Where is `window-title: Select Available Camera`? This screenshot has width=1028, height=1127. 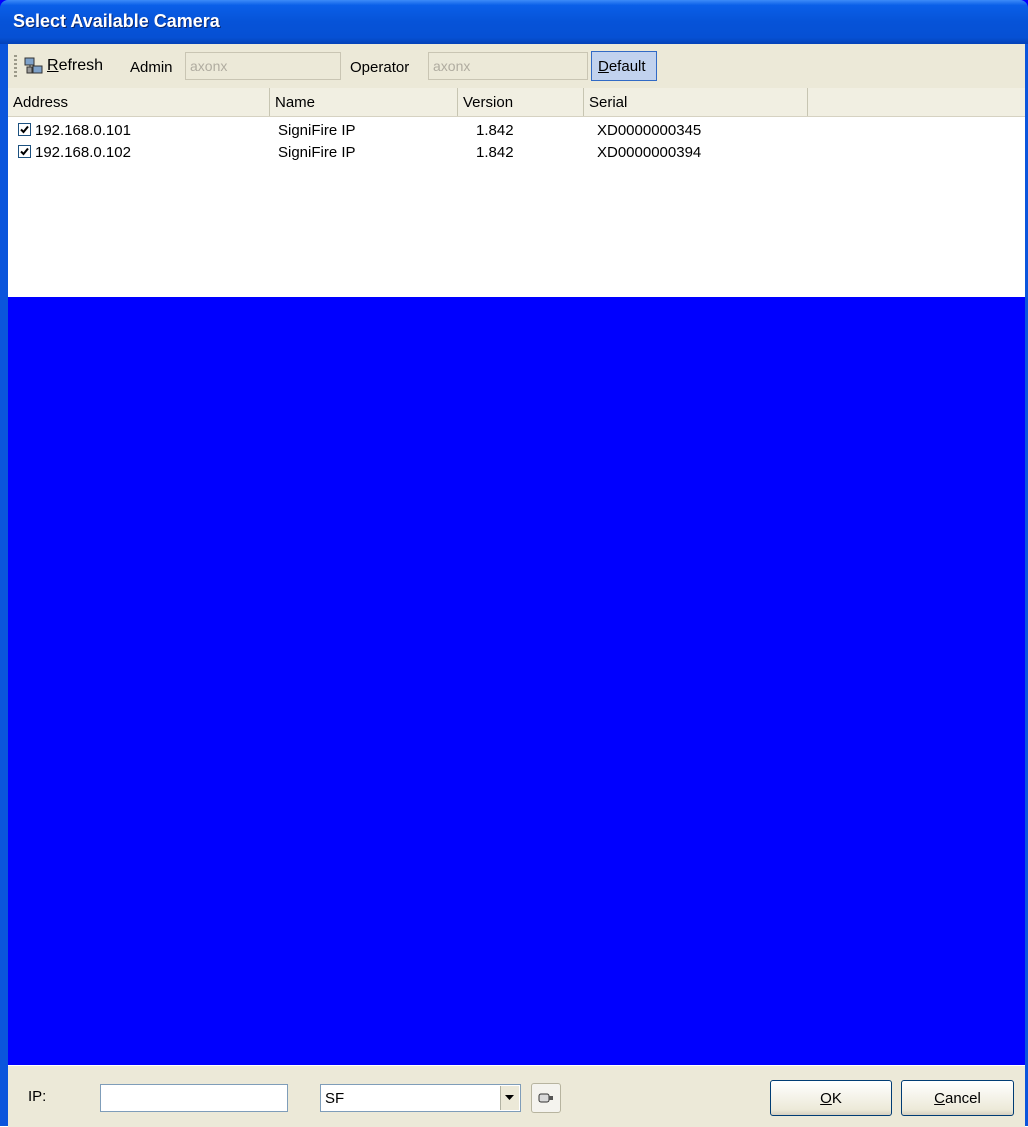
window-title: Select Available Camera is located at coordinates (116, 21).